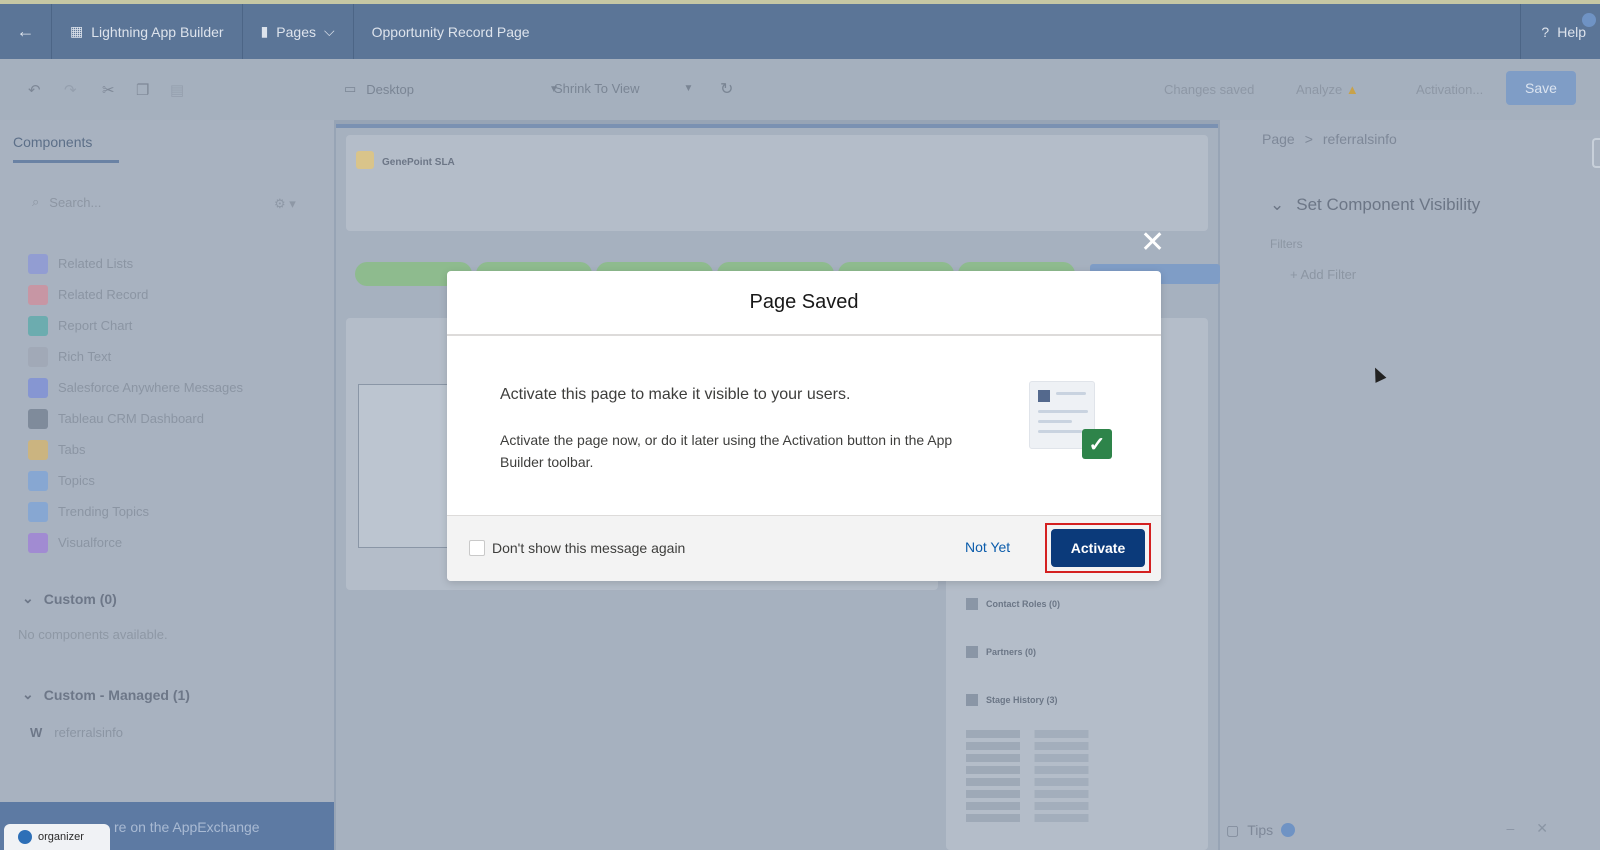  I want to click on table-icon: ▦, so click(77, 31).